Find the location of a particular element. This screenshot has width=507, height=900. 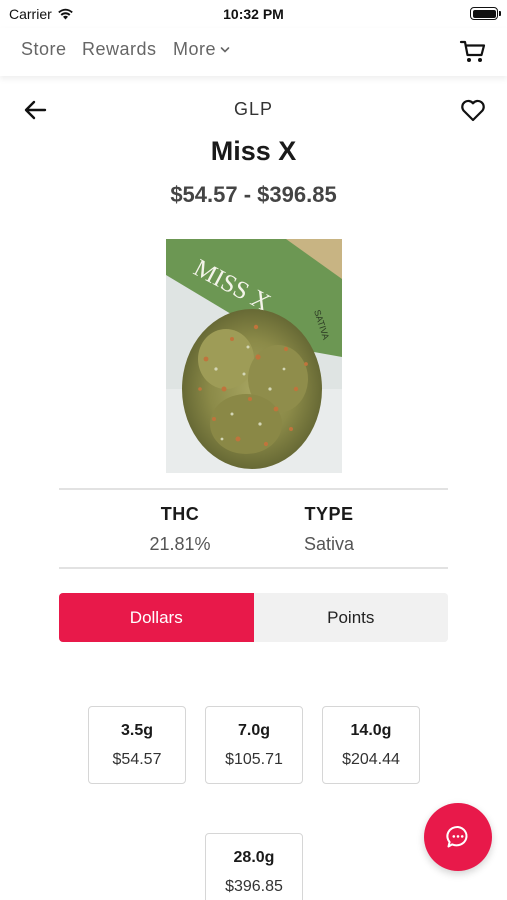

battery-icon is located at coordinates (485, 13).